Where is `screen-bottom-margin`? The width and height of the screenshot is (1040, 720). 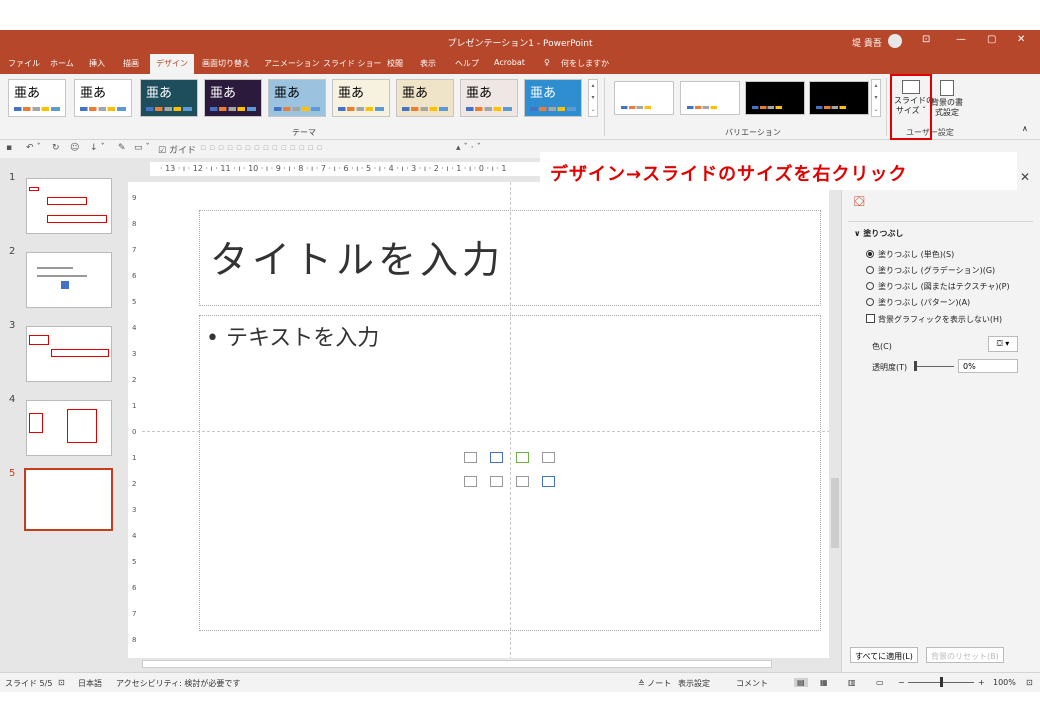
screen-bottom-margin is located at coordinates (520, 706).